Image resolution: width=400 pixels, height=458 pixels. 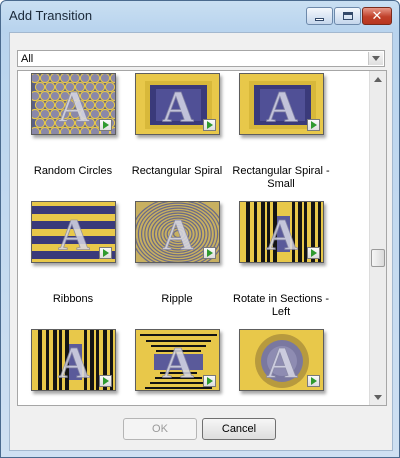 I want to click on transition-label: Rectangular Spiral - Small, so click(x=281, y=177).